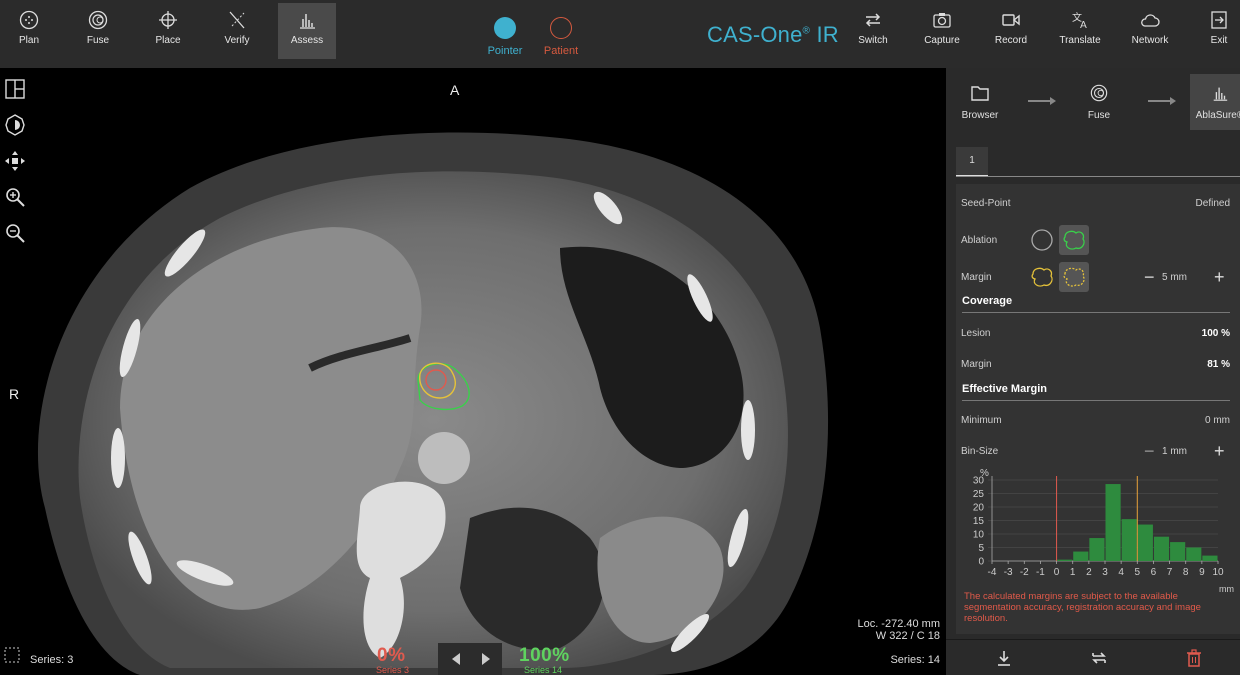 Image resolution: width=1240 pixels, height=675 pixels. I want to click on blob-dashed-icon, so click(1074, 277).